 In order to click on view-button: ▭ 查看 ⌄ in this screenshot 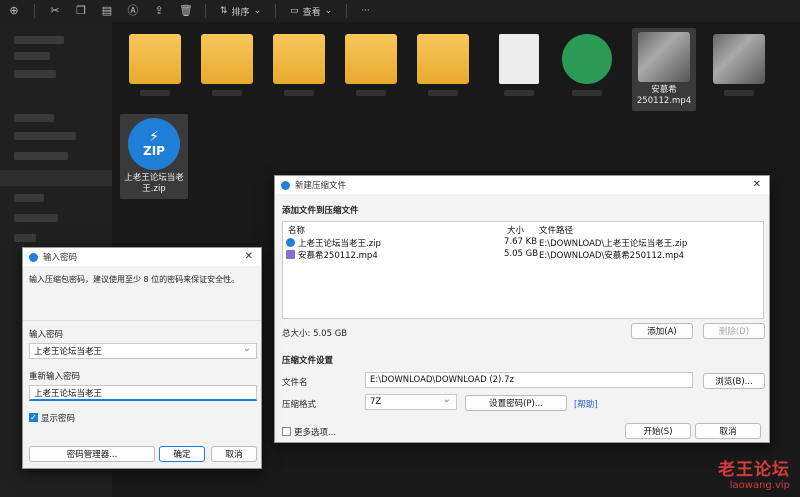, I will do `click(311, 11)`.